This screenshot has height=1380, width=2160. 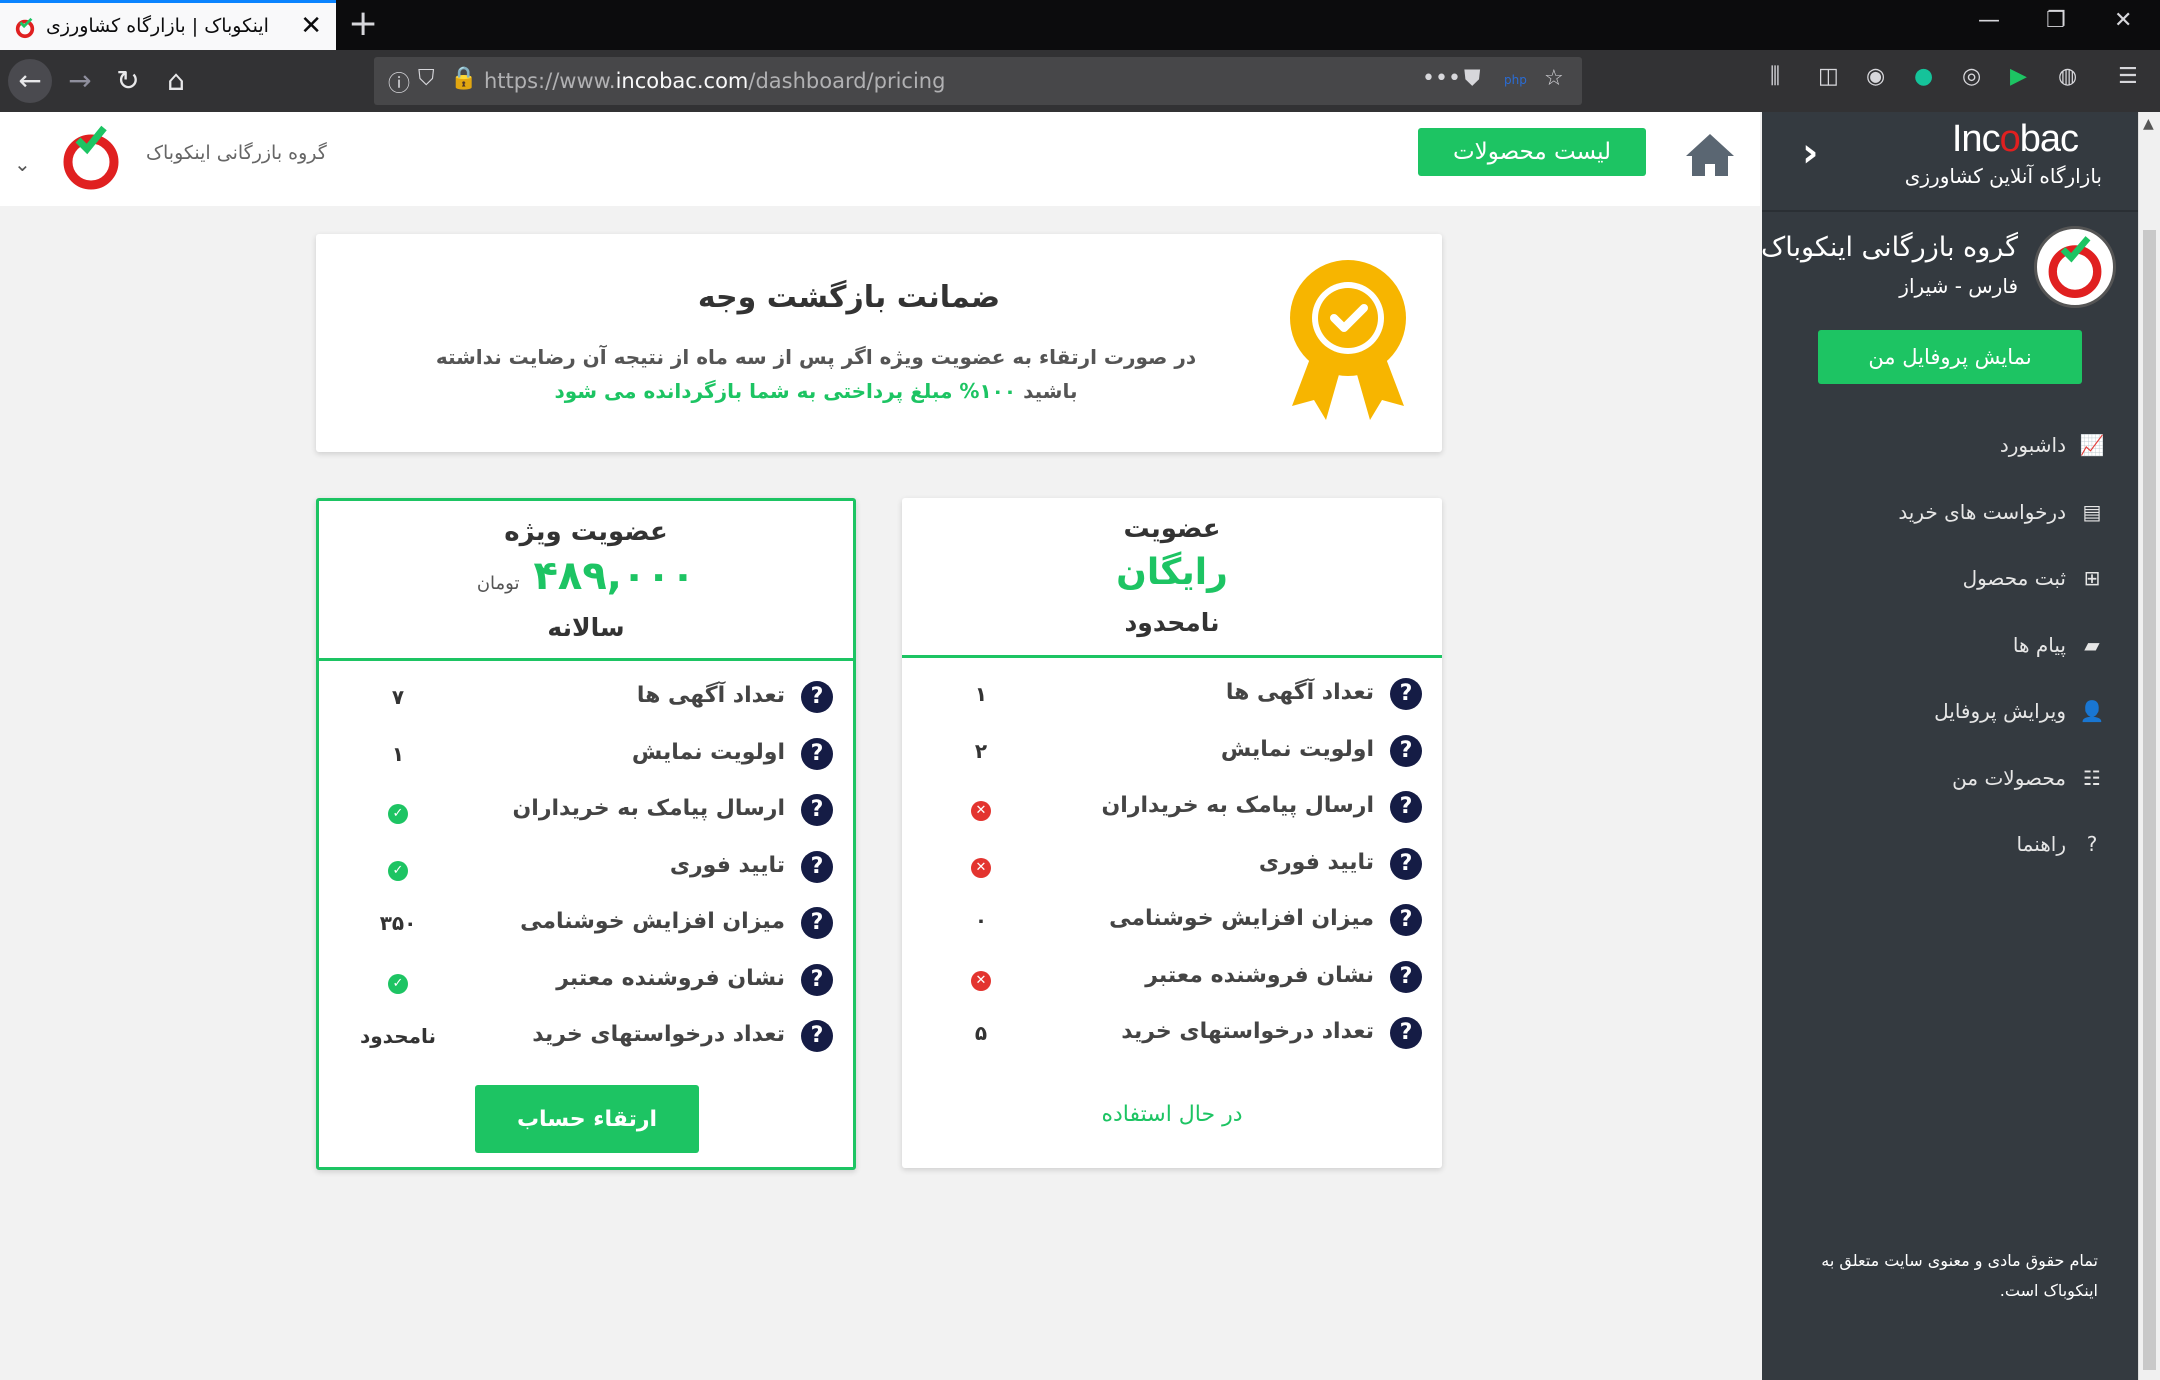 I want to click on php-extension-icon: php, so click(x=1515, y=80).